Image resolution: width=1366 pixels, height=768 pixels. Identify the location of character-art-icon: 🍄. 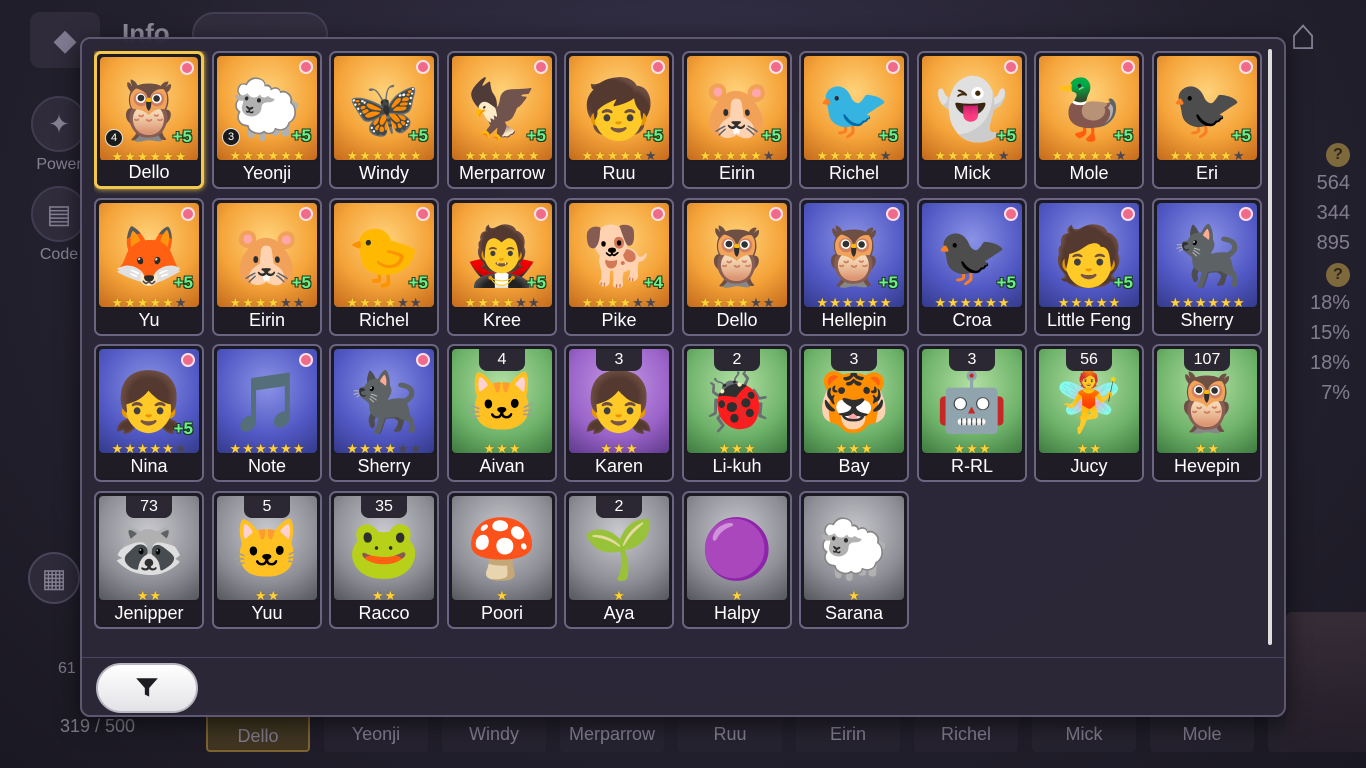
(502, 550).